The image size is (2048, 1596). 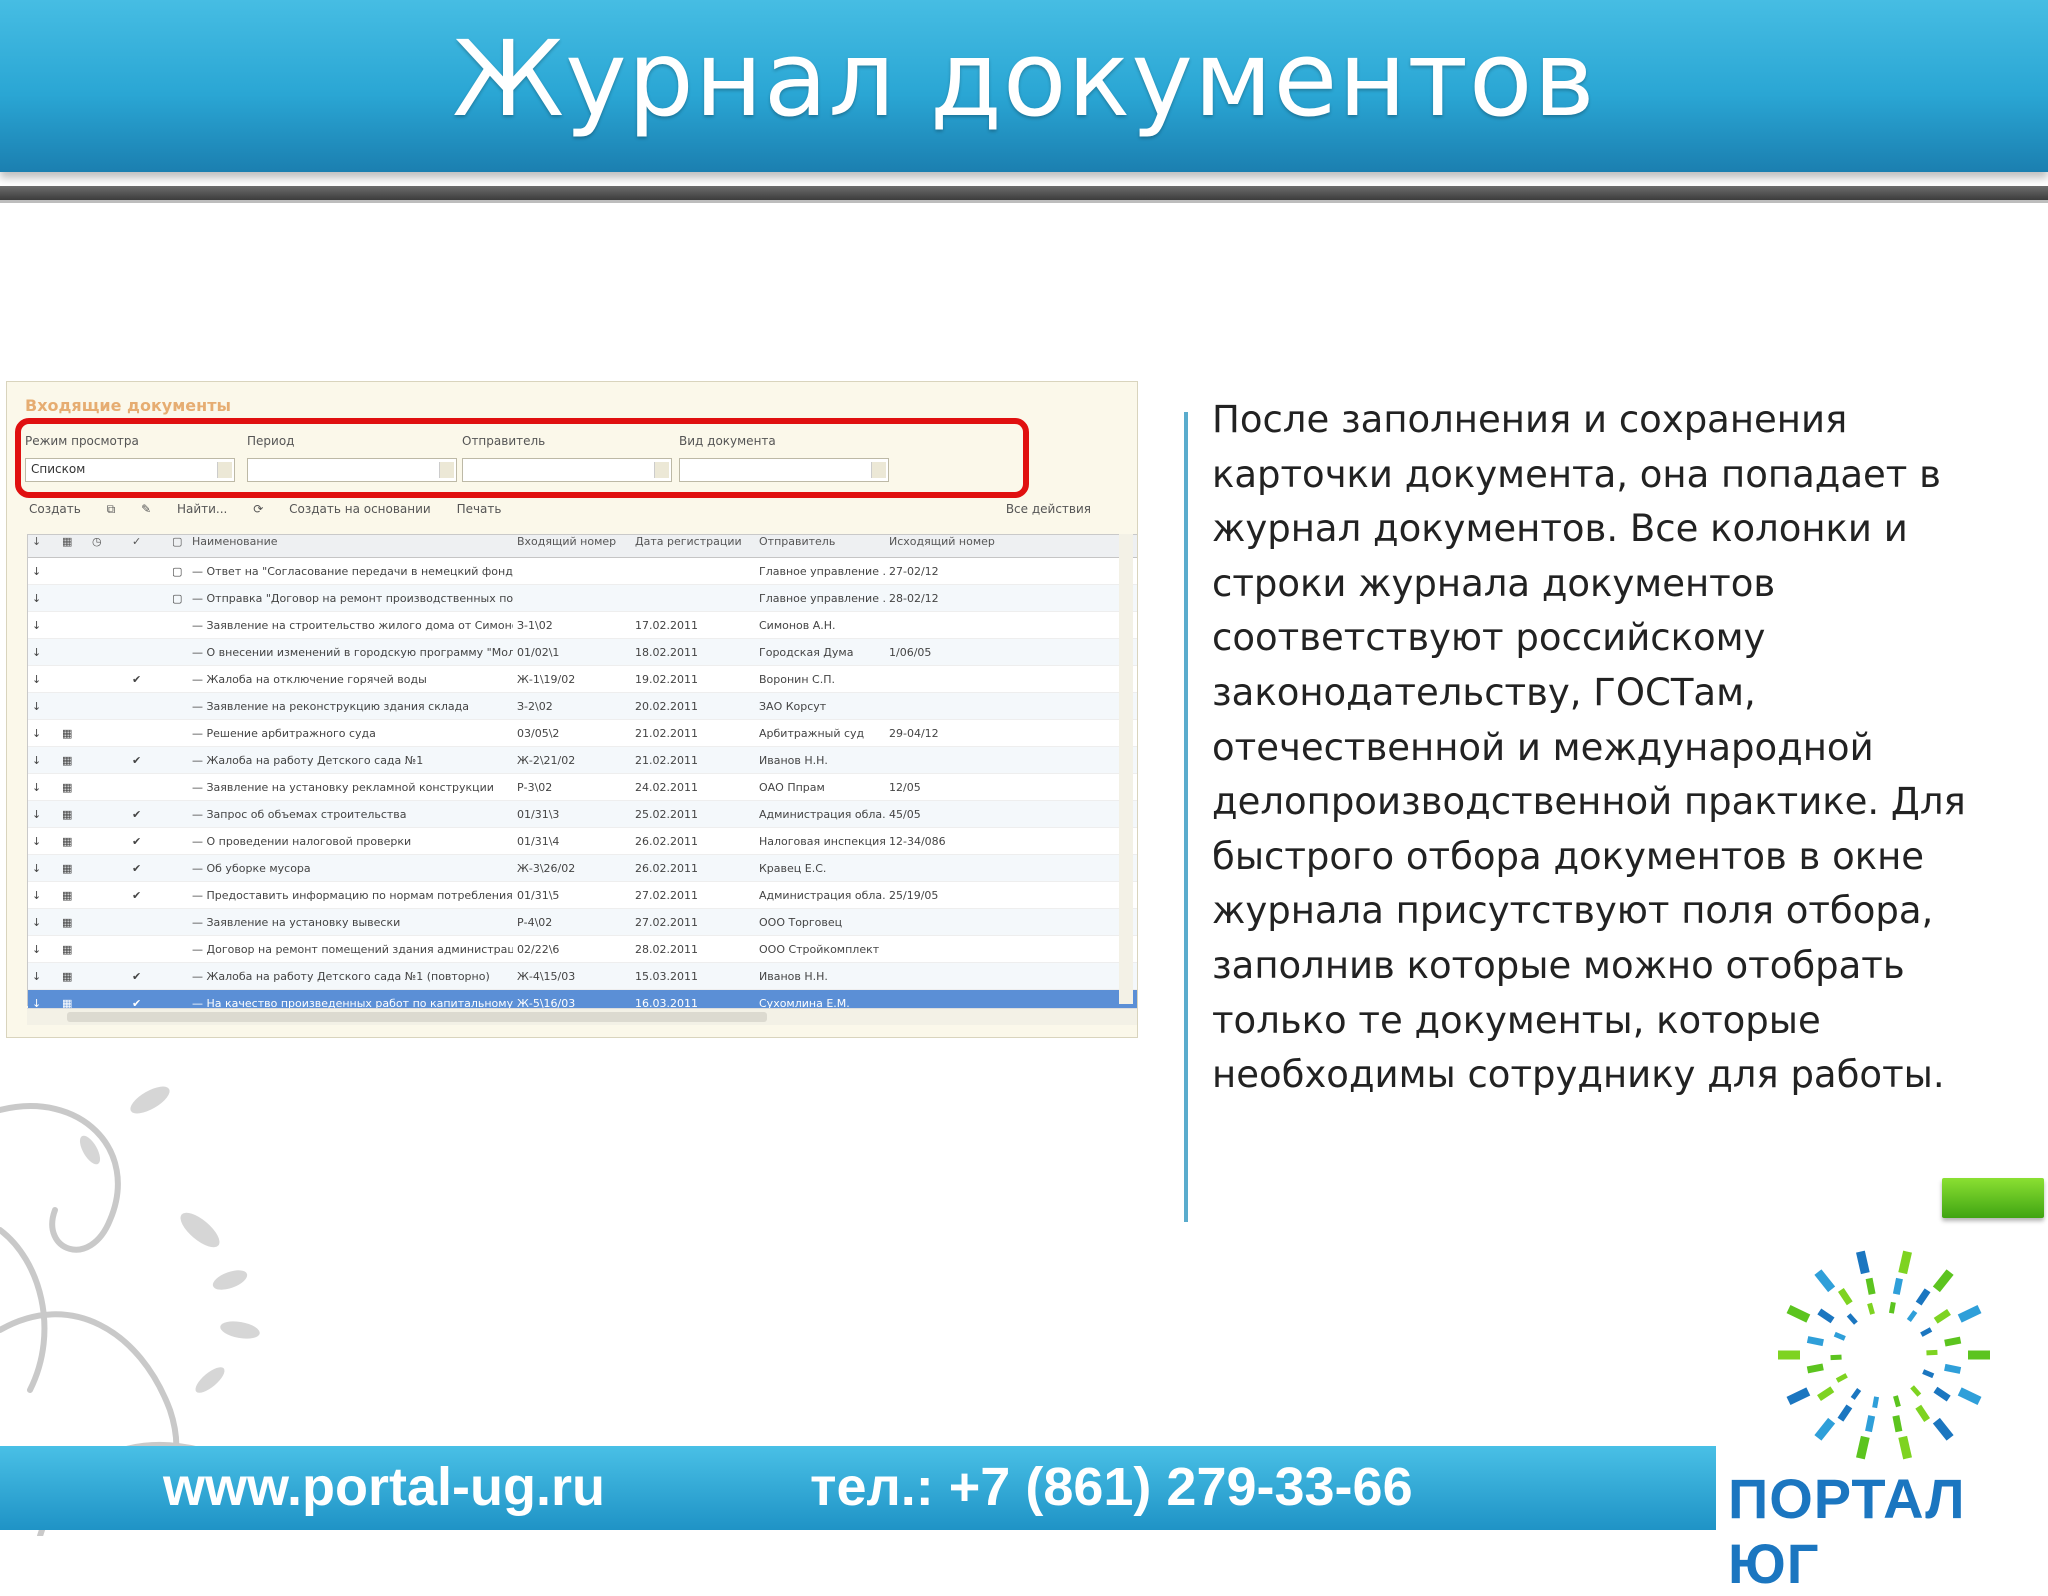 I want to click on status-col-icon: ↓, so click(x=37, y=541).